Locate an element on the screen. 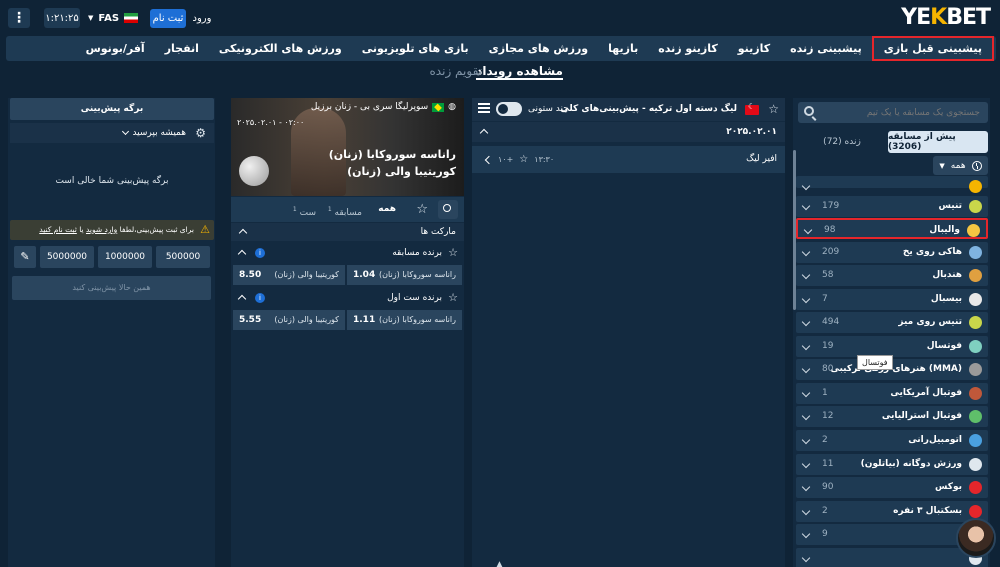 The height and width of the screenshot is (567, 1000). register-button: ثبت نام is located at coordinates (168, 18).